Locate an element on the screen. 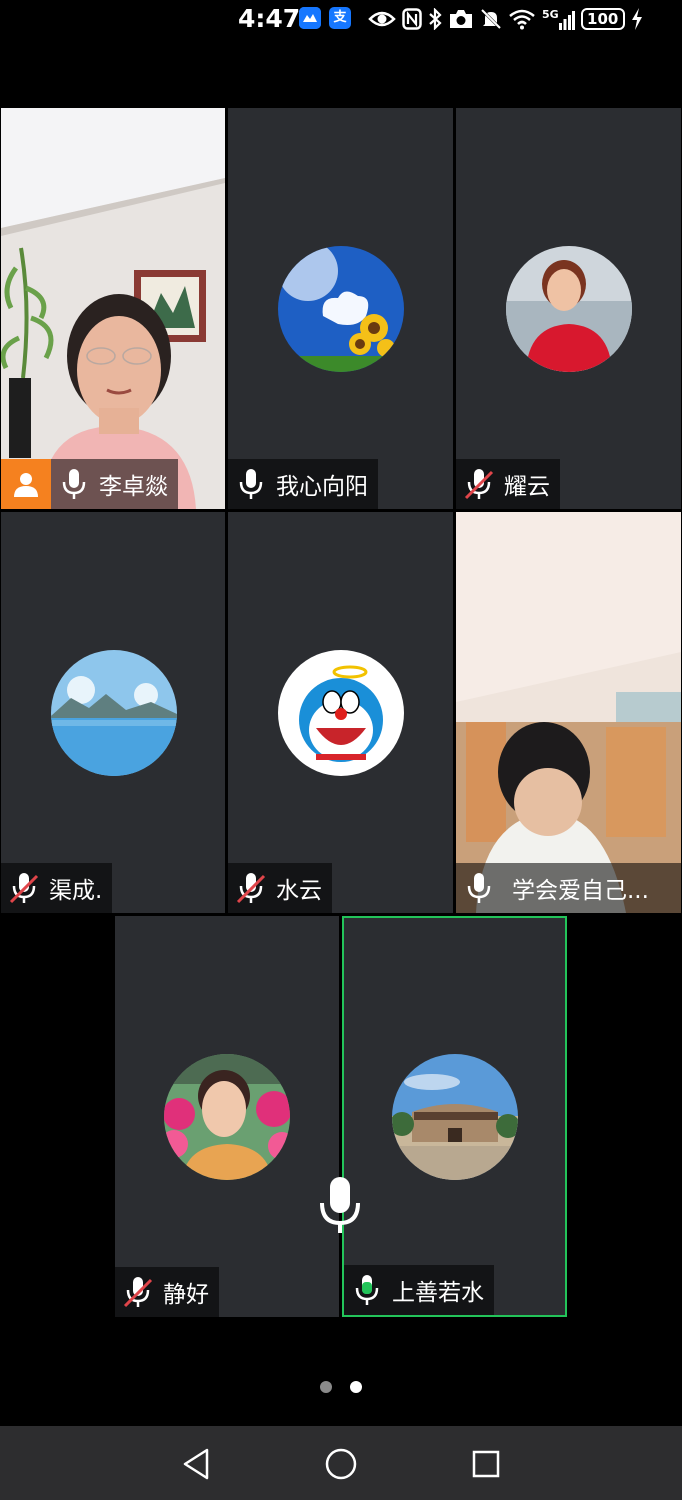 The image size is (682, 1500). home-icon is located at coordinates (341, 1464).